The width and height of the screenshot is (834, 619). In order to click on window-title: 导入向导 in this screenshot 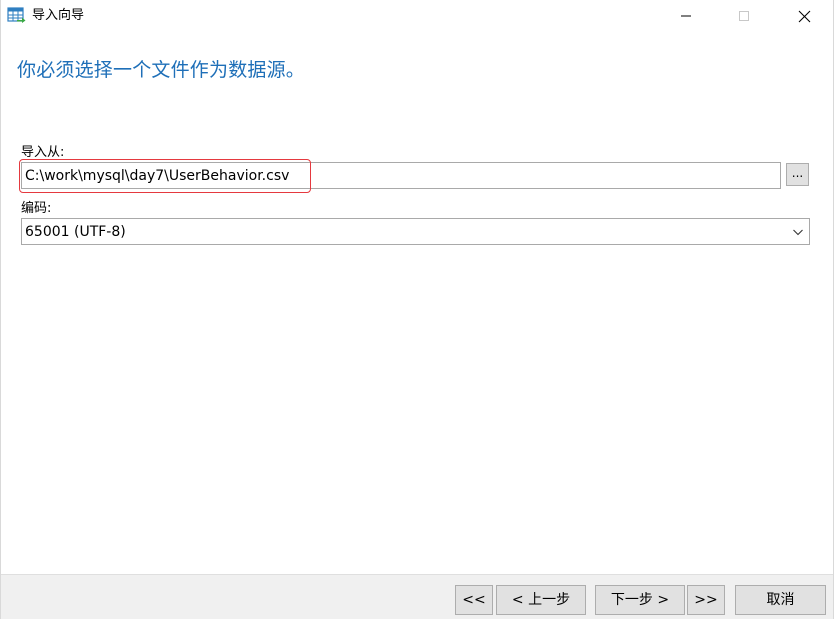, I will do `click(58, 15)`.